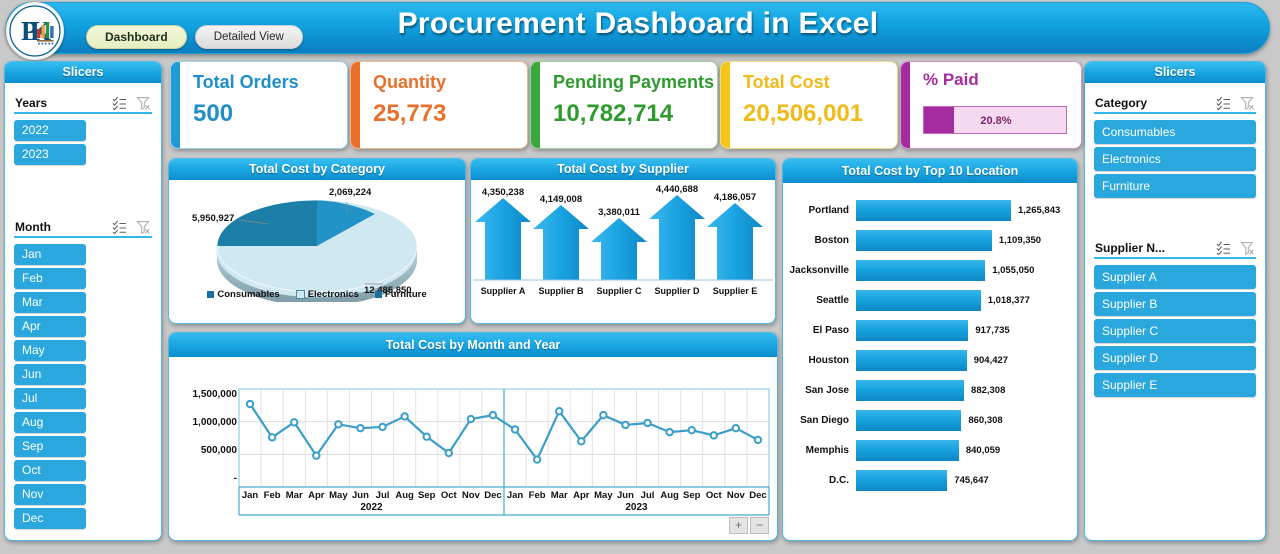  What do you see at coordinates (1175, 277) in the screenshot?
I see `slicer-item-supplier-a: Supplier A` at bounding box center [1175, 277].